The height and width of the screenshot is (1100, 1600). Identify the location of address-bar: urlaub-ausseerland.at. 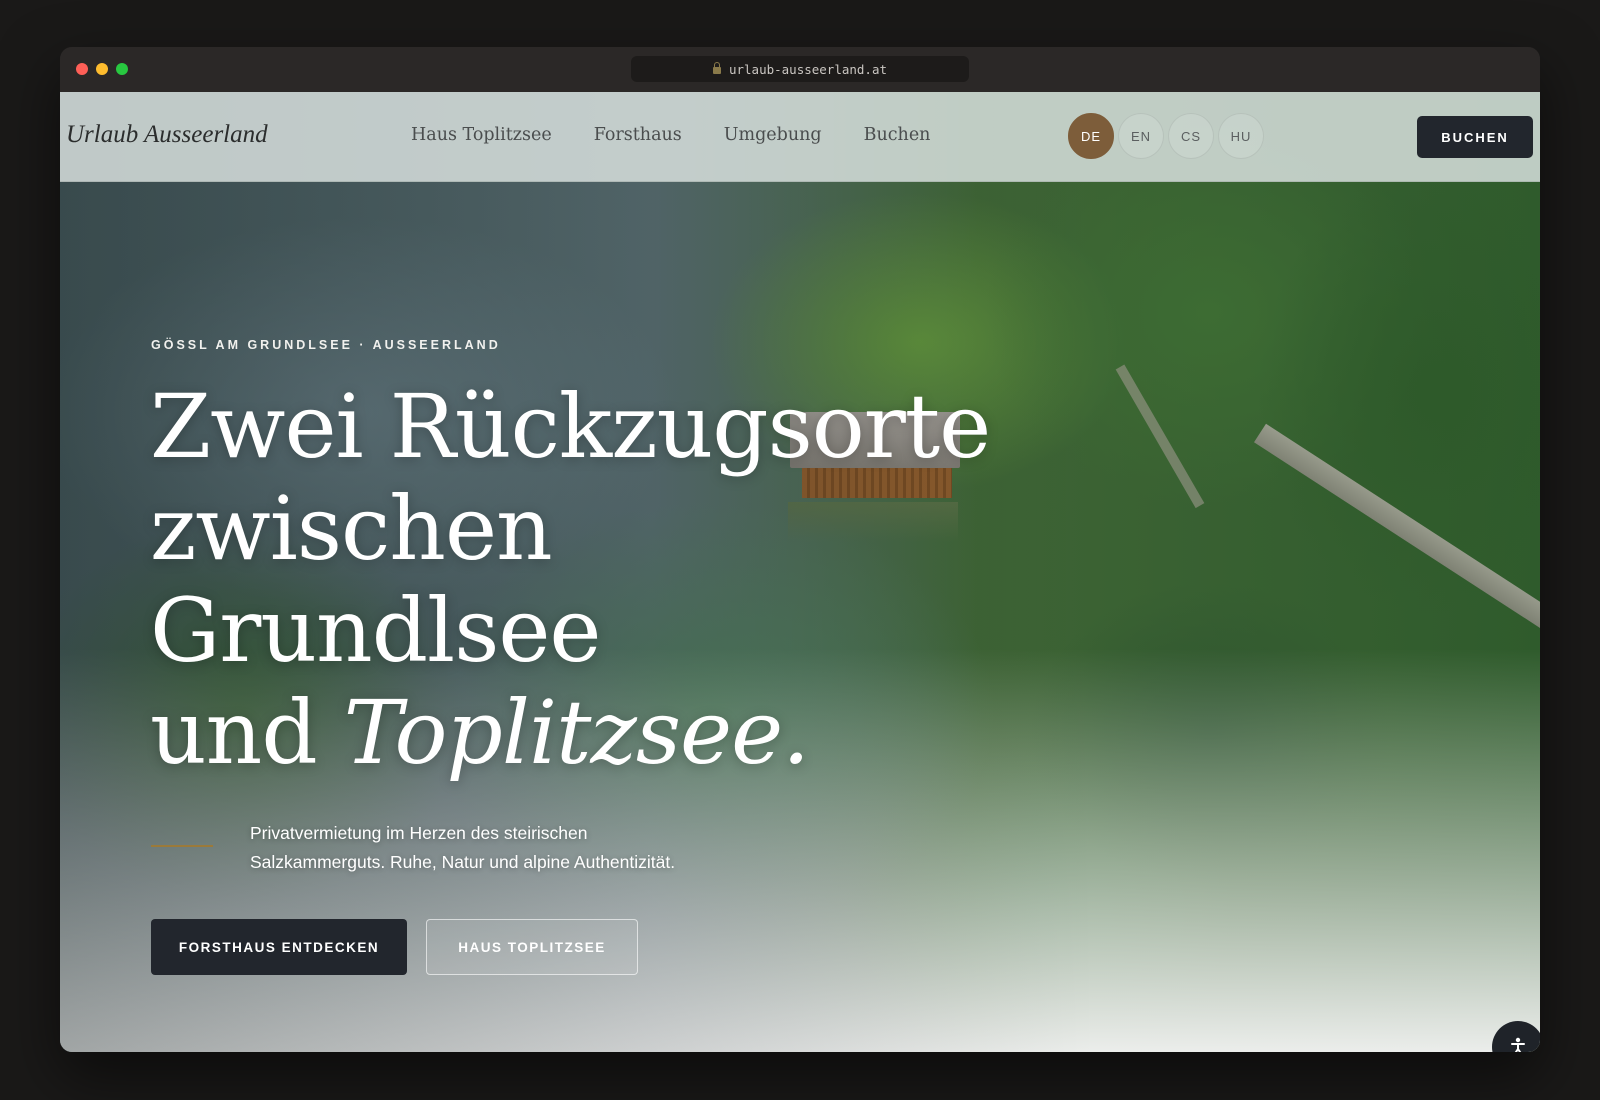
(800, 69).